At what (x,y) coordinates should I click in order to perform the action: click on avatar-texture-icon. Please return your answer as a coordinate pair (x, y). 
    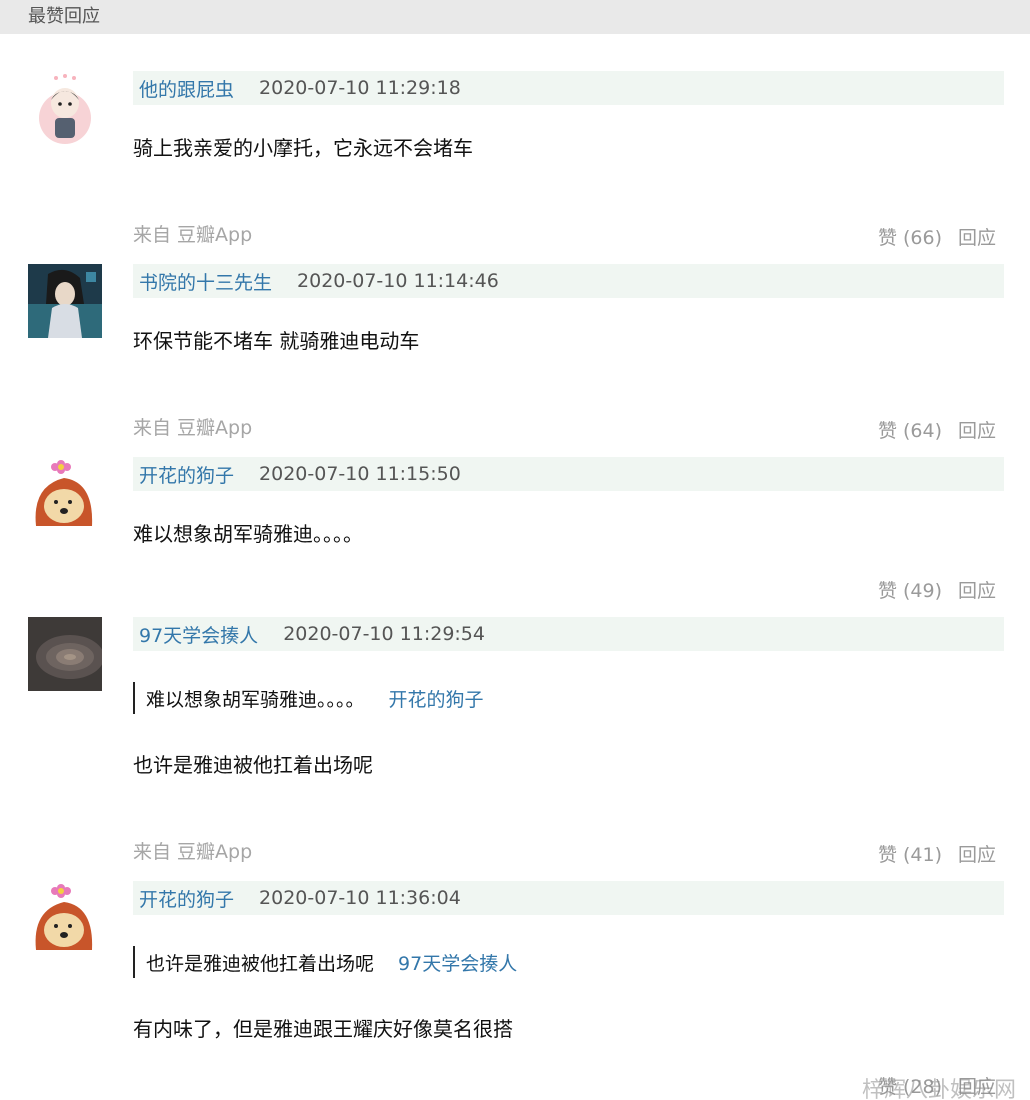
    Looking at the image, I should click on (65, 654).